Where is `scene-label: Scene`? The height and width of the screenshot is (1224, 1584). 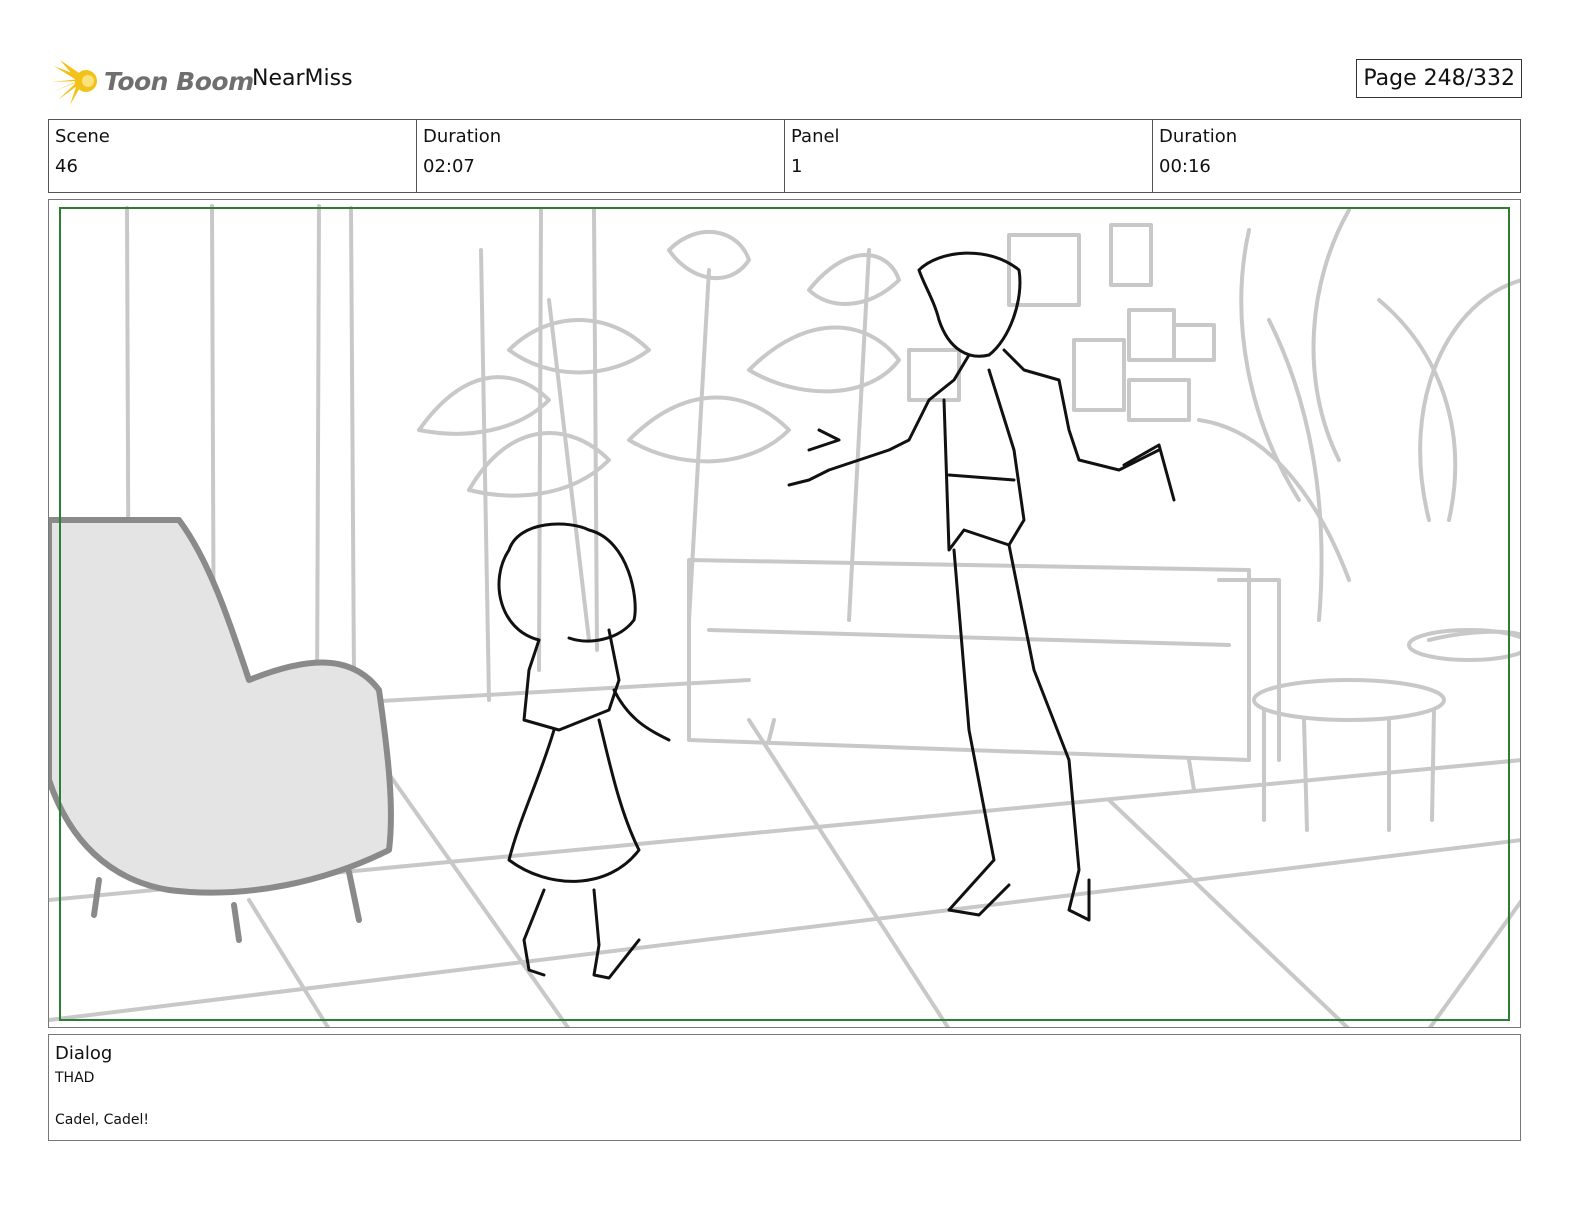
scene-label: Scene is located at coordinates (82, 136).